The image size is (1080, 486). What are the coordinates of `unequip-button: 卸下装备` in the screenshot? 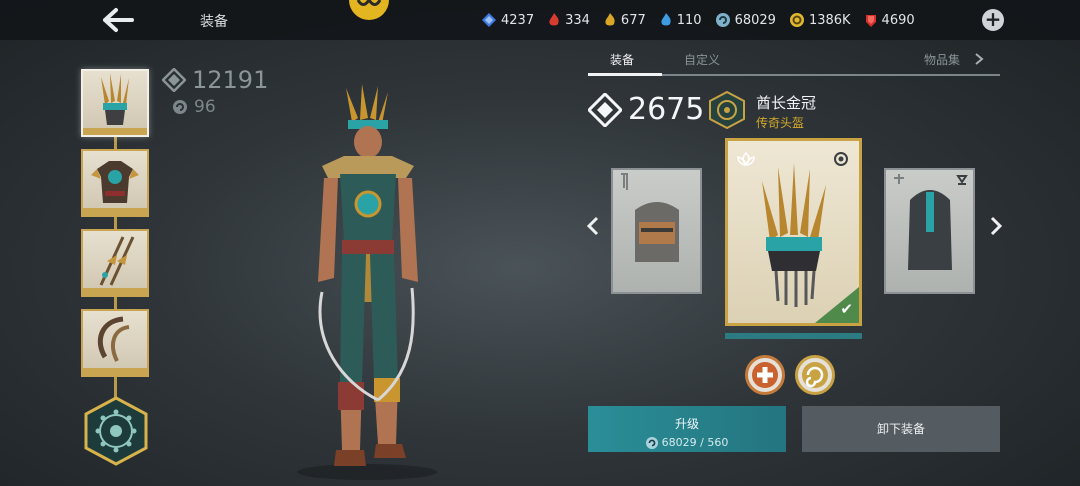 It's located at (901, 429).